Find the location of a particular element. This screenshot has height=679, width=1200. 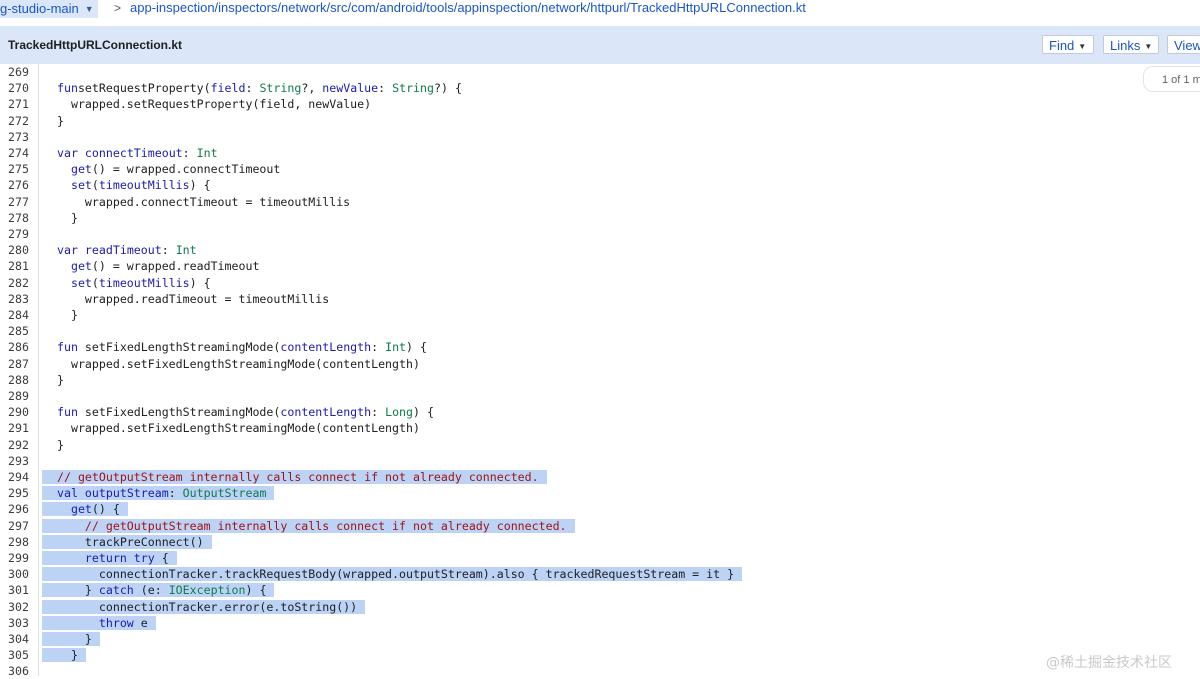

line-number: 284 is located at coordinates (23, 315).